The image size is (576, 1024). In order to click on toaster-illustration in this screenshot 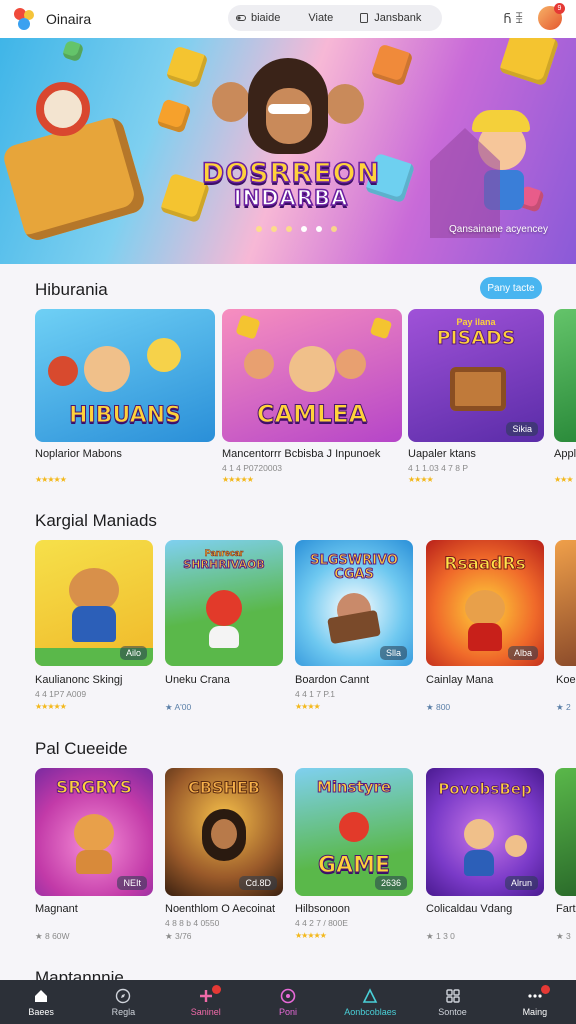, I will do `click(74, 179)`.